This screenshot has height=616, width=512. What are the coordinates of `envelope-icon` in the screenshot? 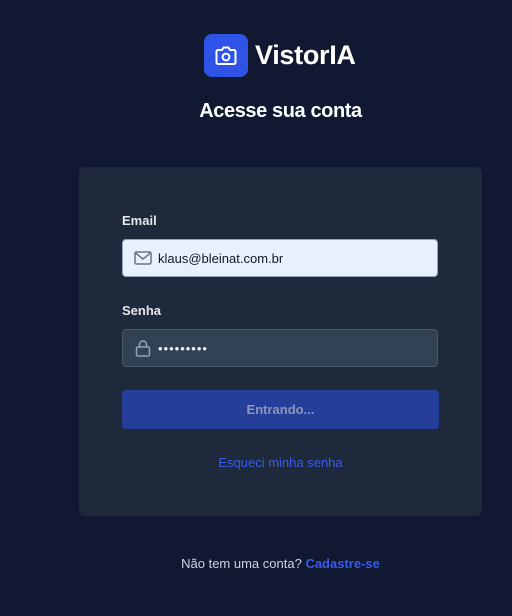 It's located at (143, 258).